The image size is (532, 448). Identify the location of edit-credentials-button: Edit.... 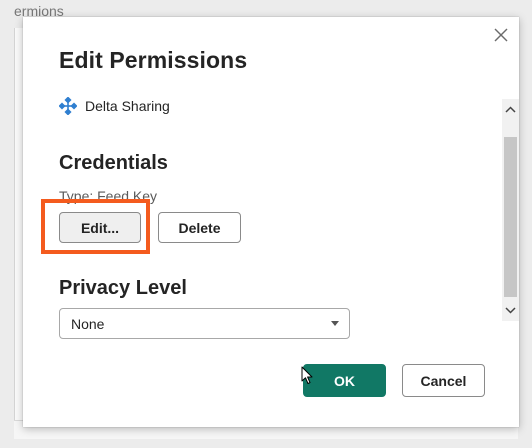
(100, 227).